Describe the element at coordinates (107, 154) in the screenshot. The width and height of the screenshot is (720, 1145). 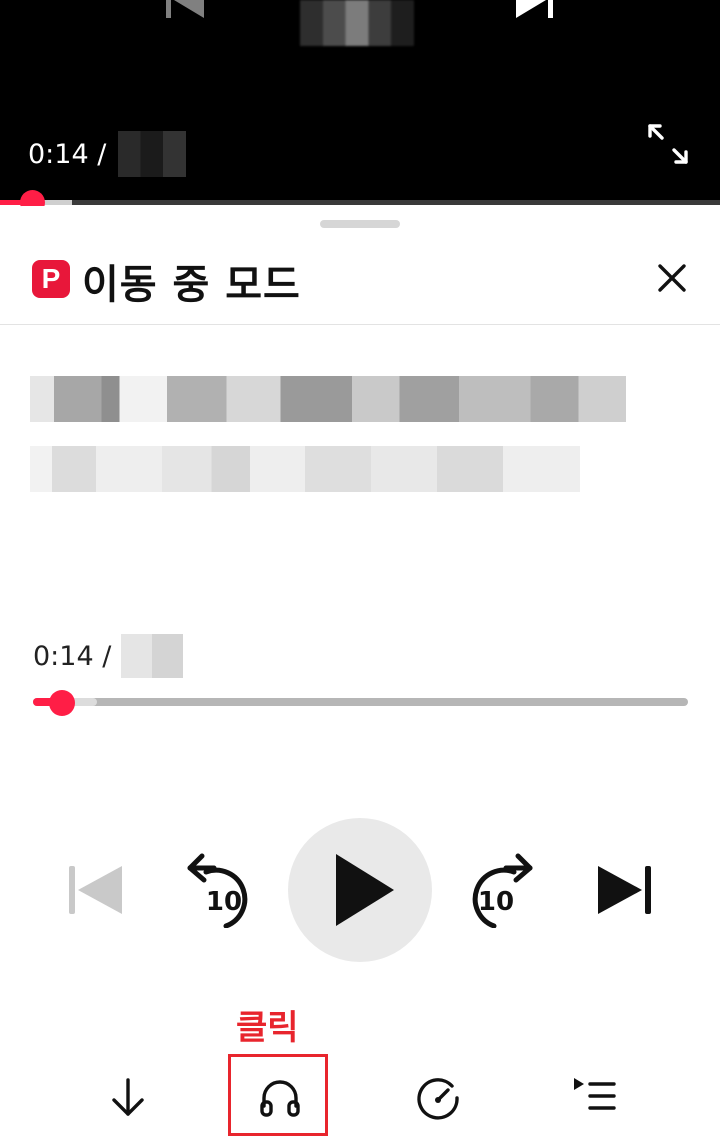
I see `video-time-display: 0:14 /` at that location.